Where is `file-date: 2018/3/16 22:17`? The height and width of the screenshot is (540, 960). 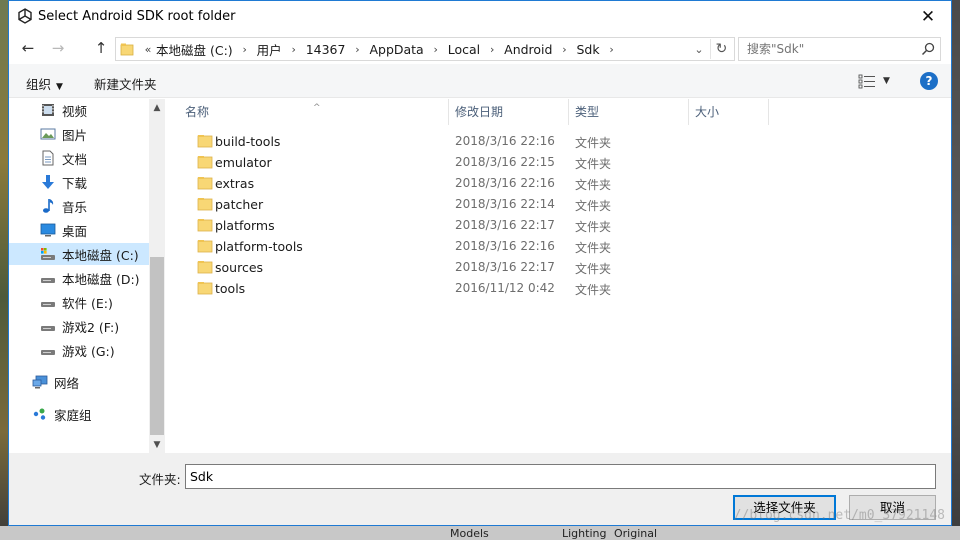 file-date: 2018/3/16 22:17 is located at coordinates (505, 267).